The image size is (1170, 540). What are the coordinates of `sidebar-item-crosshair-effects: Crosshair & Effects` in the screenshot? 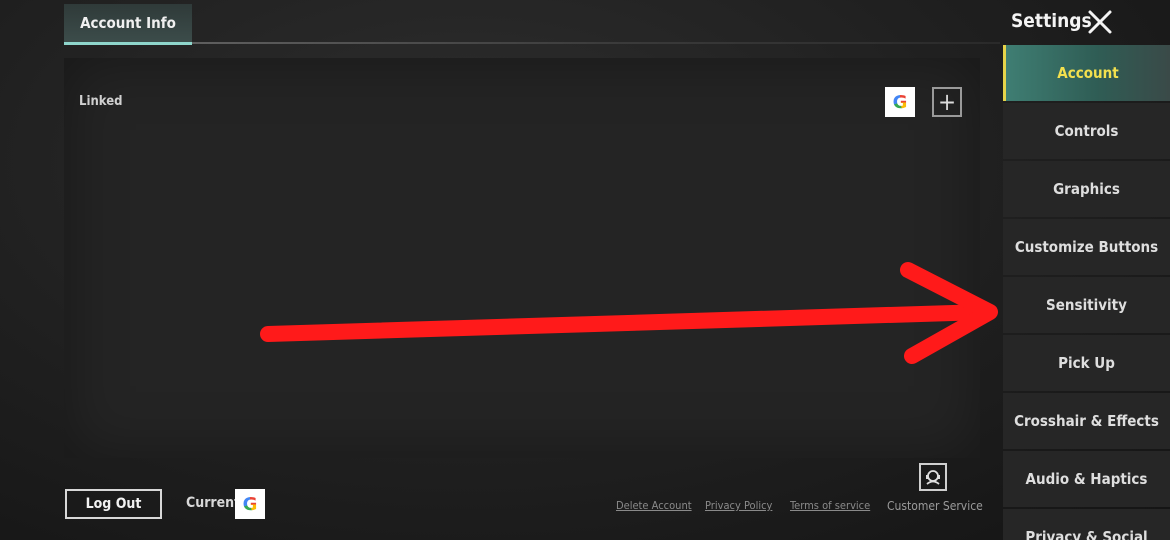 It's located at (1086, 421).